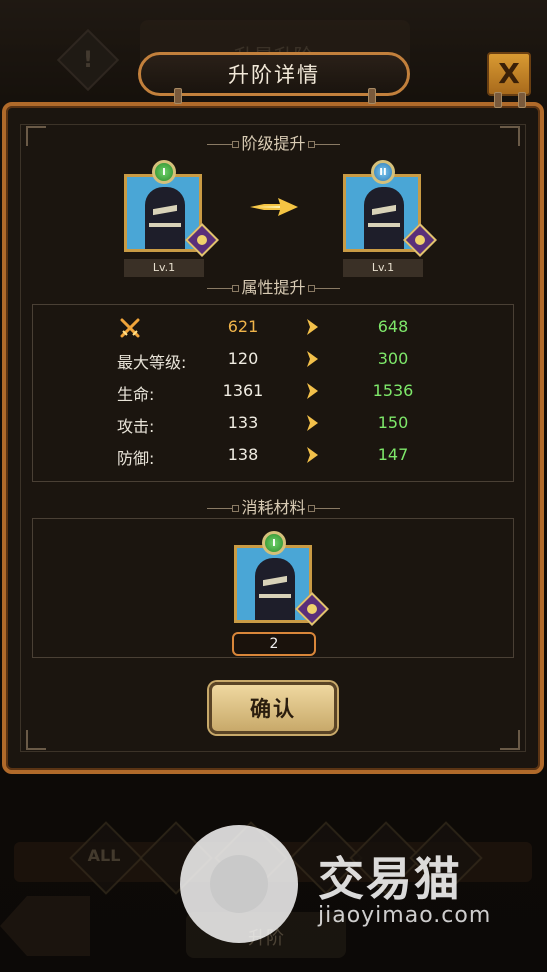 The image size is (547, 972). I want to click on attr-label: 防御:, so click(136, 458).